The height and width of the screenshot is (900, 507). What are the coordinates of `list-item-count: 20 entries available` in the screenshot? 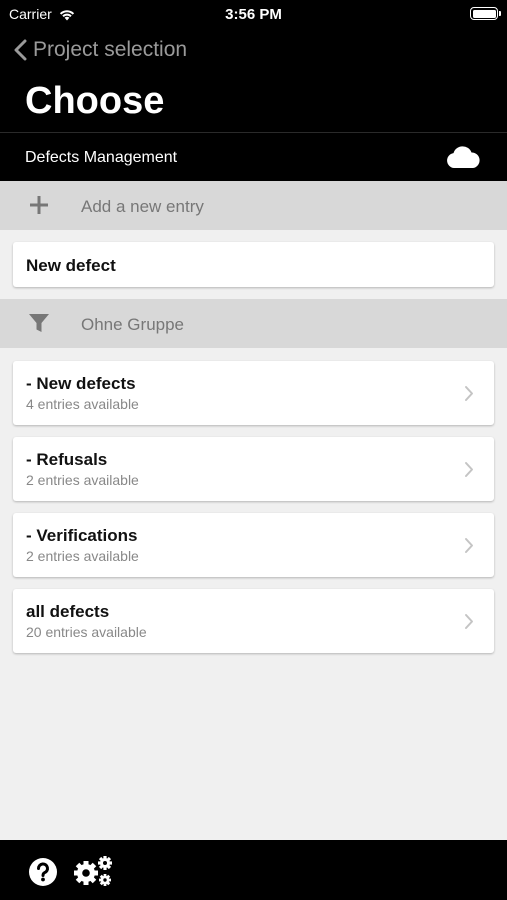 It's located at (86, 632).